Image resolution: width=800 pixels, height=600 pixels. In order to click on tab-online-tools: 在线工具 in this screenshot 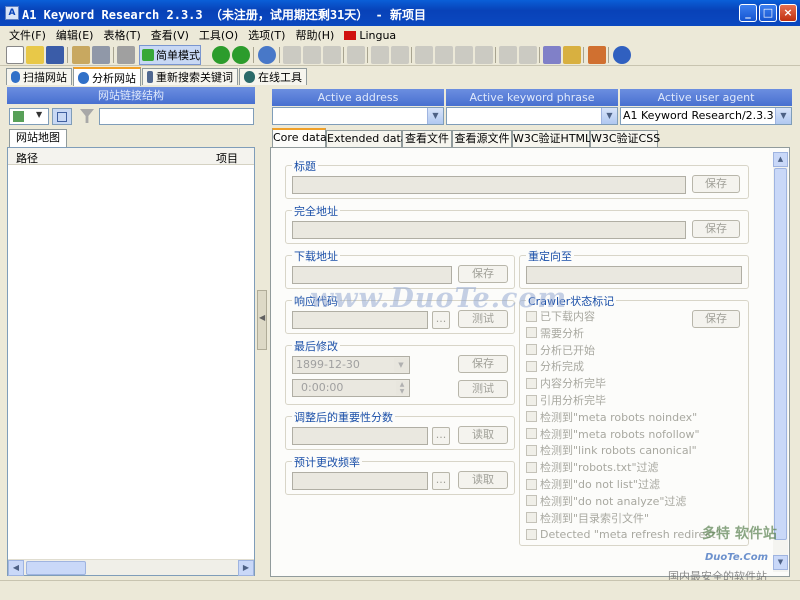, I will do `click(273, 76)`.